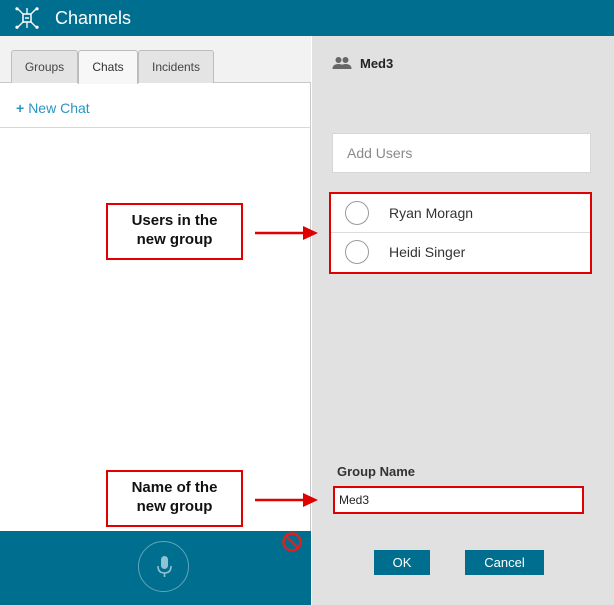 Image resolution: width=614 pixels, height=605 pixels. I want to click on users-list: Ryan Moragn Heidi Singer, so click(460, 233).